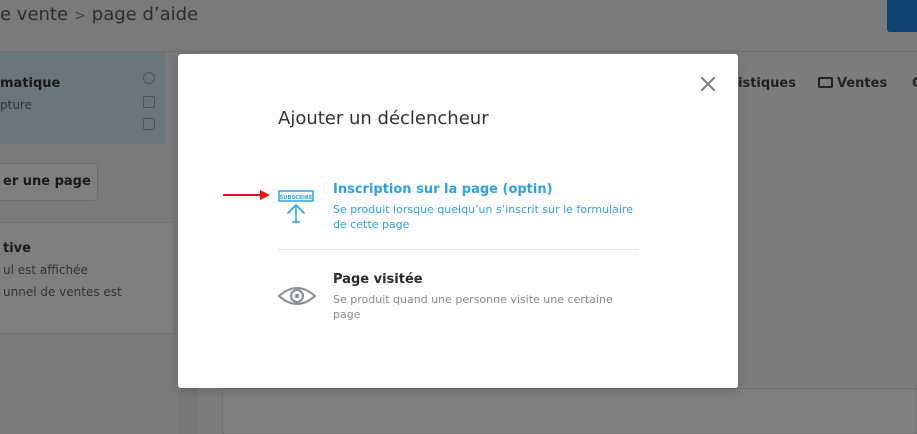 This screenshot has width=917, height=434. Describe the element at coordinates (383, 118) in the screenshot. I see `modal-title: Ajouter un déclencheur` at that location.